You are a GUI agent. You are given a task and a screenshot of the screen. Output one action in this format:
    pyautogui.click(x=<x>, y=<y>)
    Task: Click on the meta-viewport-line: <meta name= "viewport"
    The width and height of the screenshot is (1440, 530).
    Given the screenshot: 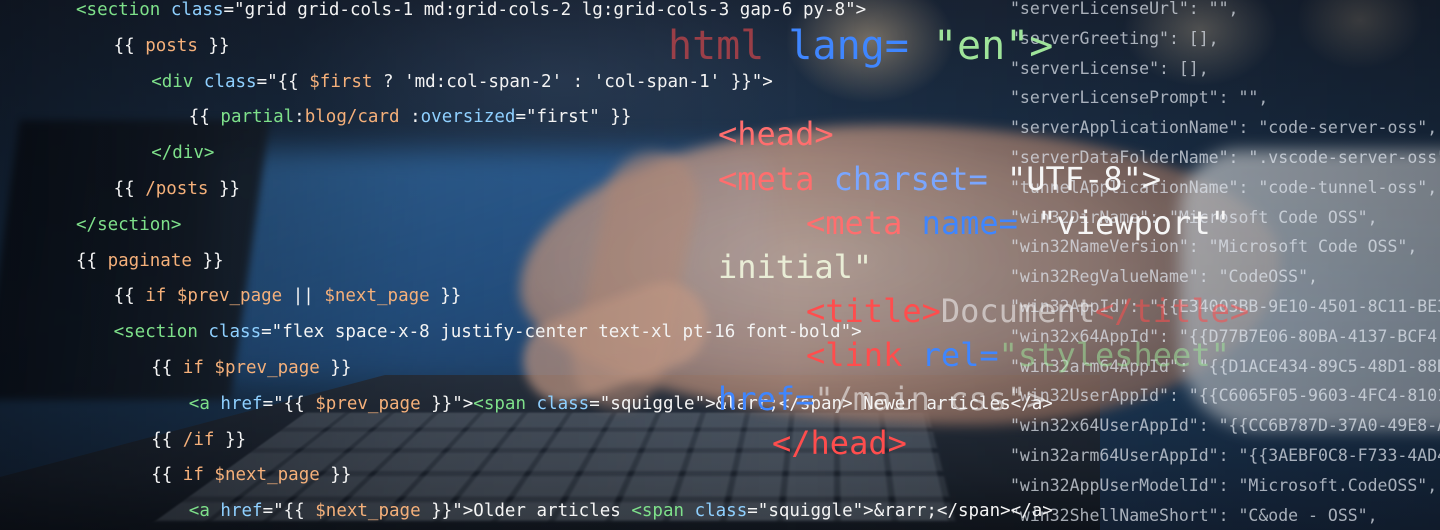 What is the action you would take?
    pyautogui.click(x=1018, y=223)
    